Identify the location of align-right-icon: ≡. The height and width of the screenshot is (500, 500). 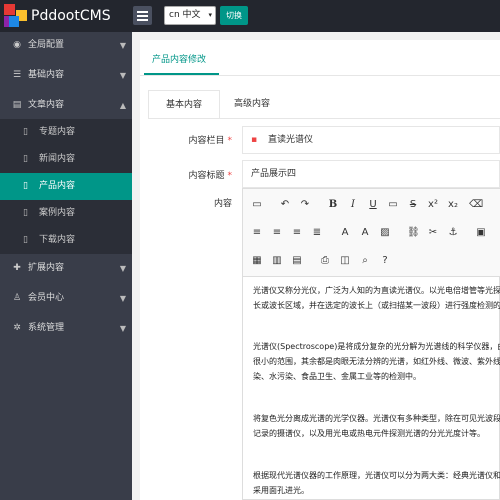
(297, 233).